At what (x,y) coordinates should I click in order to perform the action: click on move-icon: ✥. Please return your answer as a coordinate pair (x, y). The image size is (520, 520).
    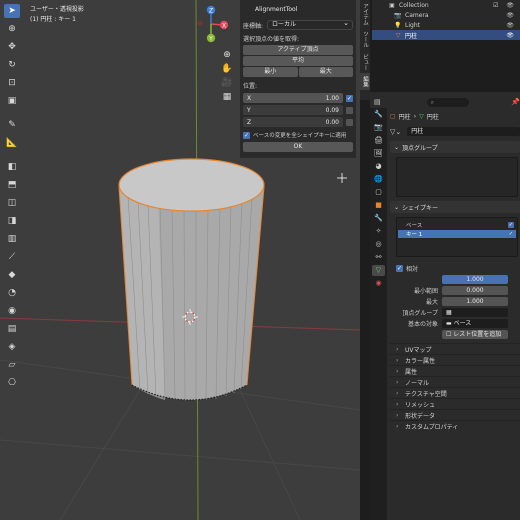
    Looking at the image, I should click on (12, 47).